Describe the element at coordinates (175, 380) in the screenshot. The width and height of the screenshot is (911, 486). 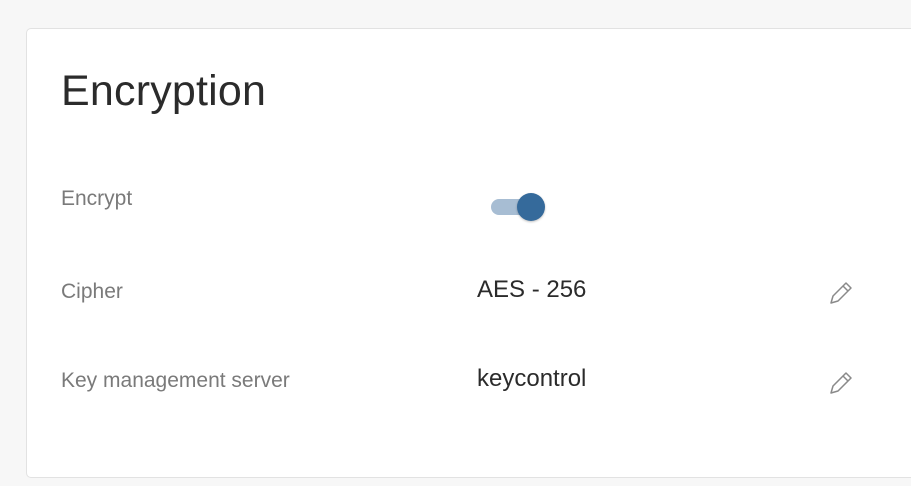
I see `kms-label: Key management server` at that location.